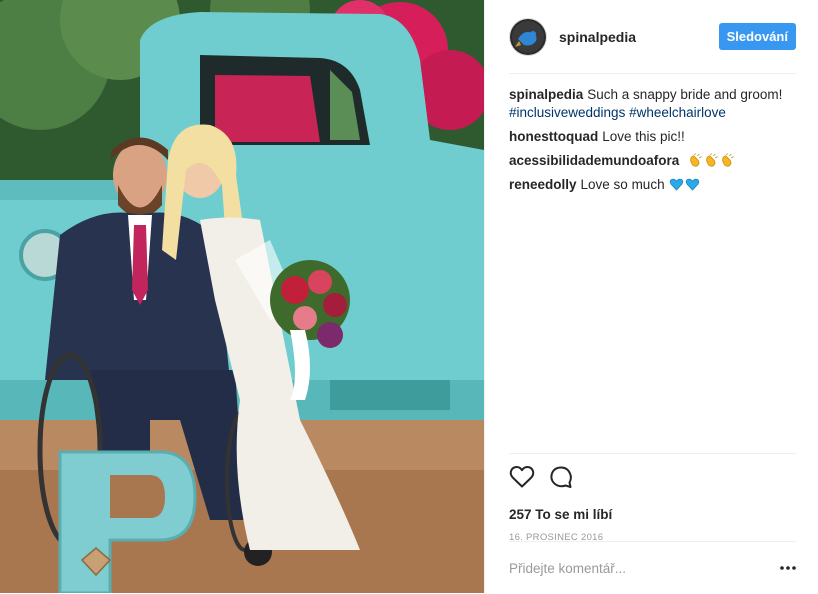 This screenshot has height=594, width=818. Describe the element at coordinates (652, 498) in the screenshot. I see `post-actions: 257 To se mi líbí 16. PROSINEC 2016` at that location.